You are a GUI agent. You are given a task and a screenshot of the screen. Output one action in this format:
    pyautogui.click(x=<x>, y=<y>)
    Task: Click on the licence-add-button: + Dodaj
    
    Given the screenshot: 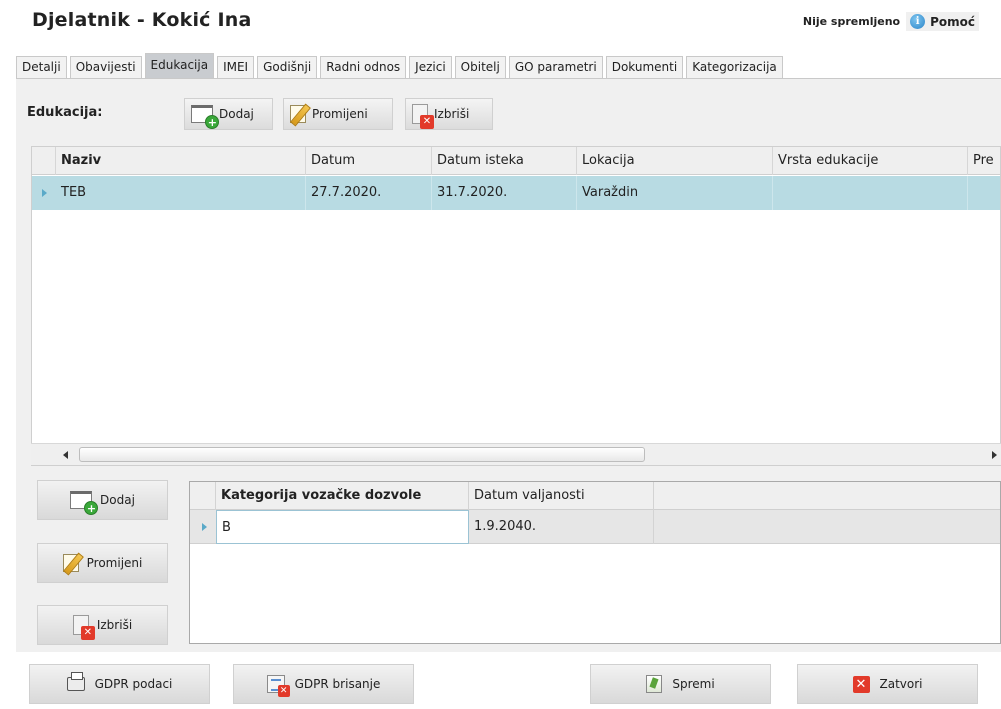 What is the action you would take?
    pyautogui.click(x=102, y=500)
    